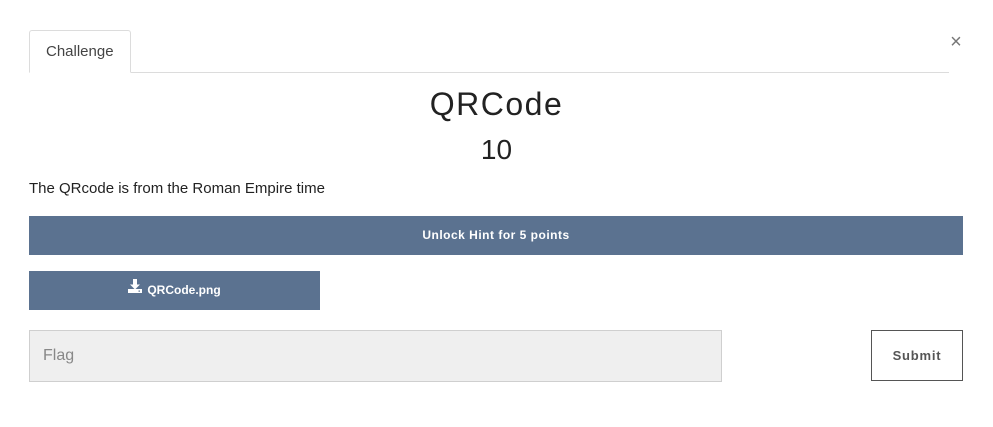 The width and height of the screenshot is (993, 427). What do you see at coordinates (184, 290) in the screenshot?
I see `file-name: QRCode.png` at bounding box center [184, 290].